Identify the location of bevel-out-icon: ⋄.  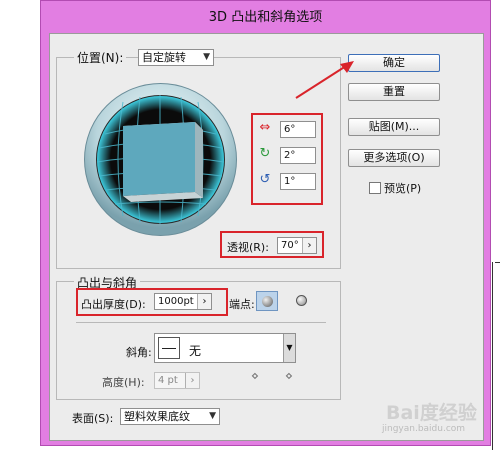
(255, 377).